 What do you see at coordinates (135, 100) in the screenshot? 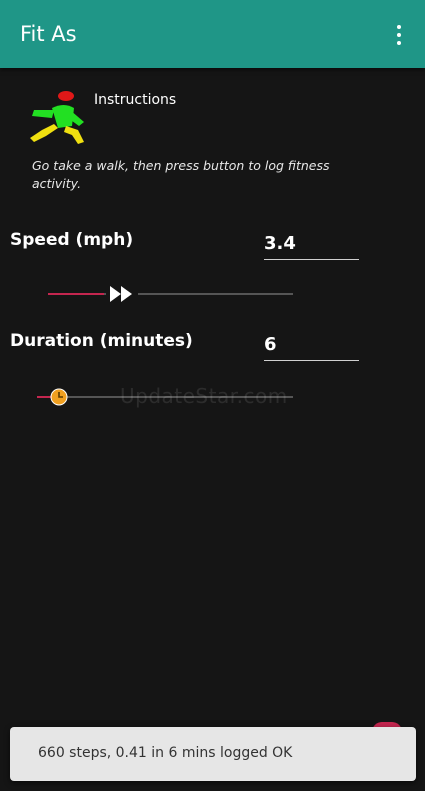
I see `instructions-title: Instructions` at bounding box center [135, 100].